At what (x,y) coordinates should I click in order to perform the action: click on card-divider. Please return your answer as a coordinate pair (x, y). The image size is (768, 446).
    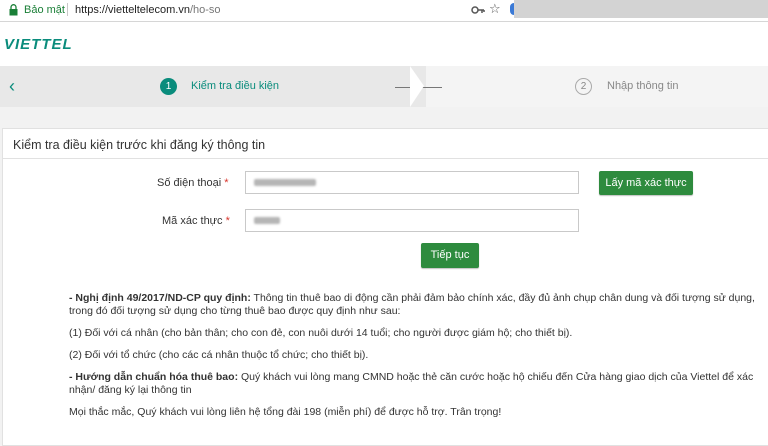
    Looking at the image, I should click on (385, 158).